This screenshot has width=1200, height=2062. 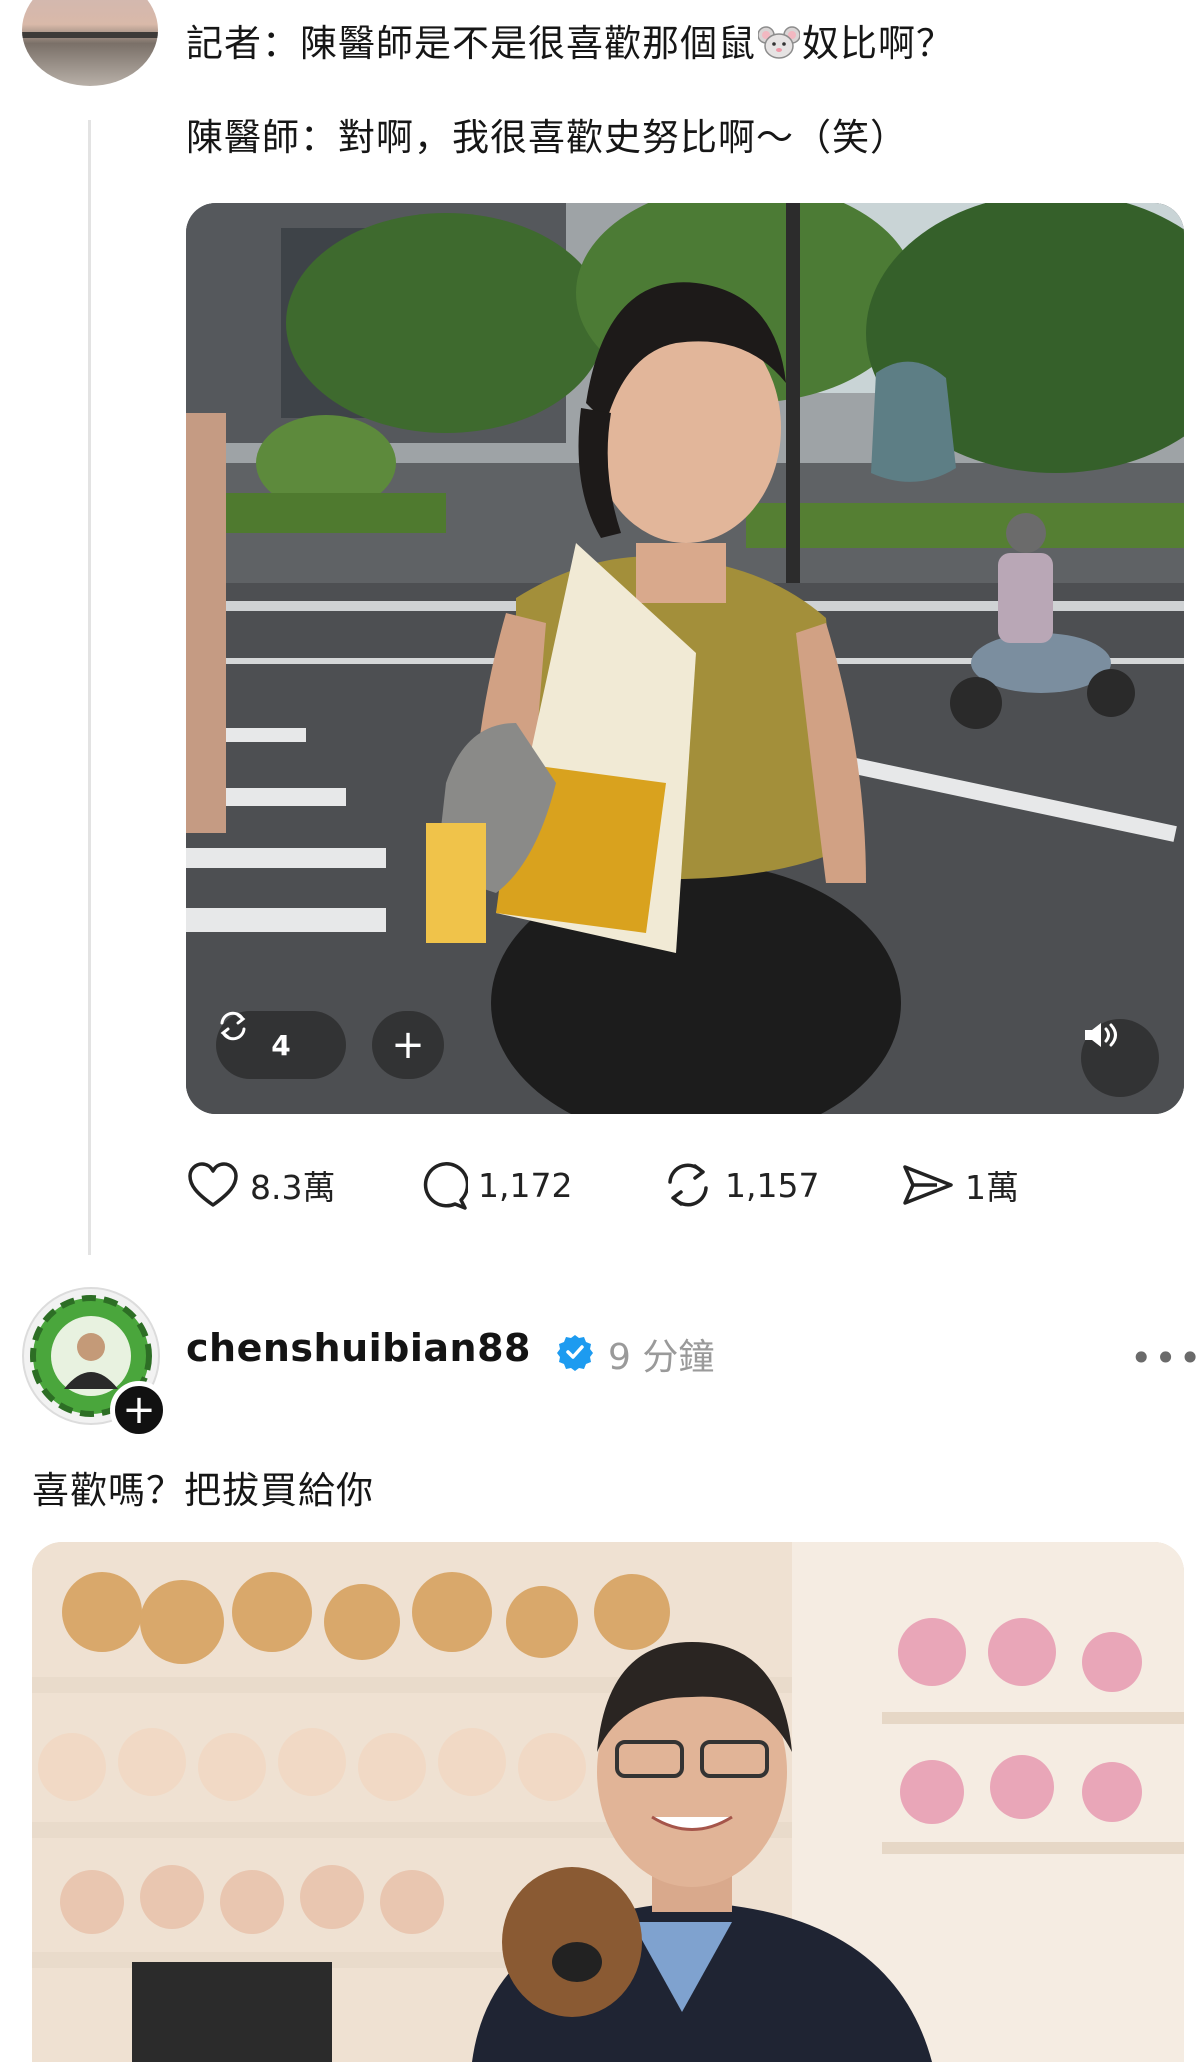 What do you see at coordinates (445, 1186) in the screenshot?
I see `comment-icon` at bounding box center [445, 1186].